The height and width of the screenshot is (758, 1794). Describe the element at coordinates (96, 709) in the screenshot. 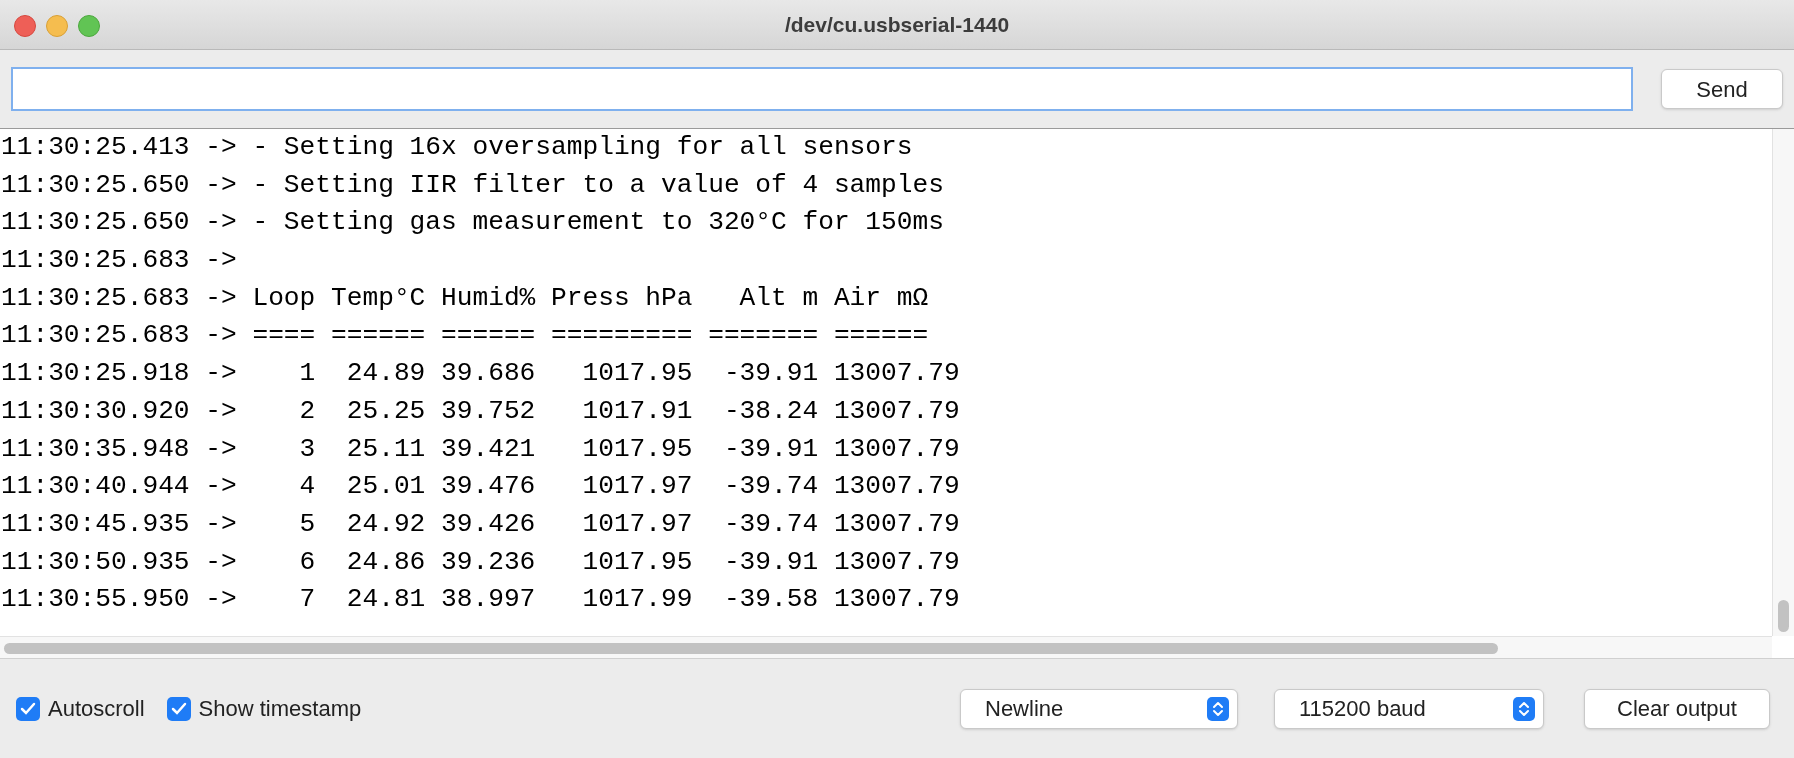

I see `checkbox-label: Autoscroll` at that location.